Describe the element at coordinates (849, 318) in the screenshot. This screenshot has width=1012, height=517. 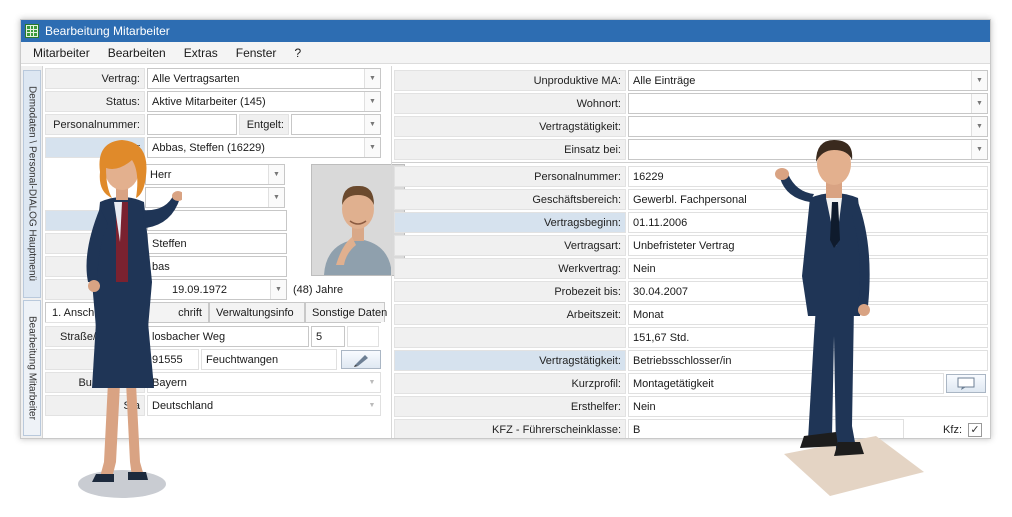
I see `man-illustration` at that location.